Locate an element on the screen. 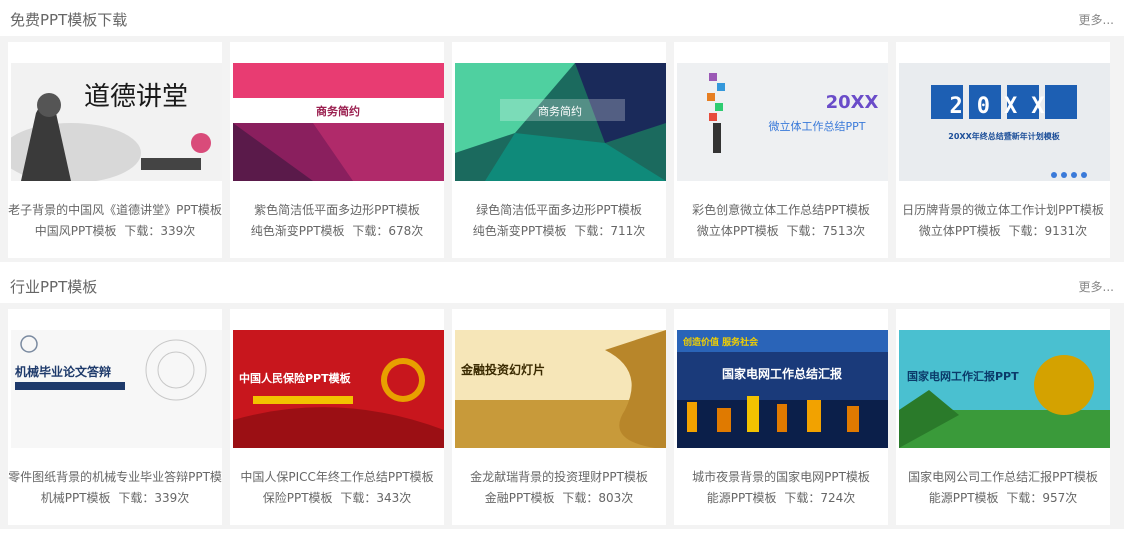 The image size is (1124, 535). download-count: 下载：711次 is located at coordinates (610, 231).